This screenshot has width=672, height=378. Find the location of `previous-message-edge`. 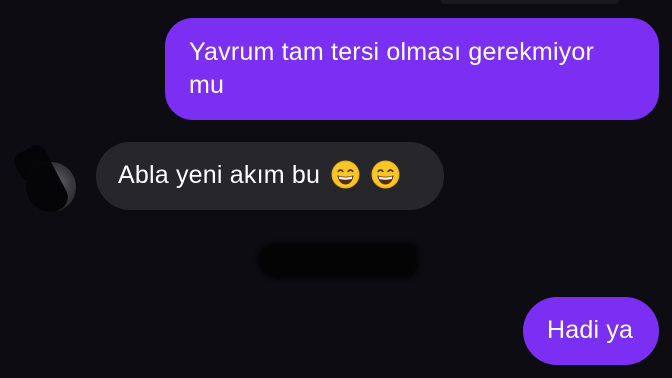

previous-message-edge is located at coordinates (530, 2).